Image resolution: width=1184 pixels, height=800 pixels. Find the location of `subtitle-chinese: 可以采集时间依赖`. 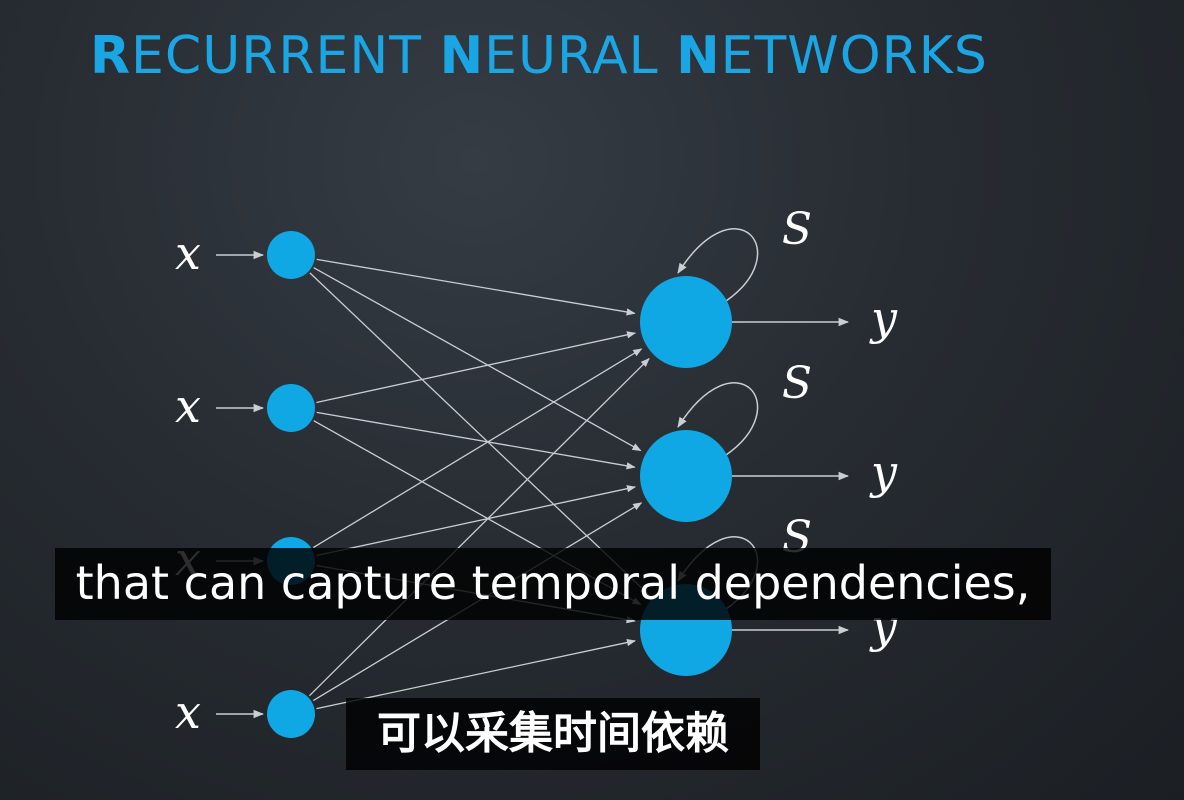

subtitle-chinese: 可以采集时间依赖 is located at coordinates (553, 734).